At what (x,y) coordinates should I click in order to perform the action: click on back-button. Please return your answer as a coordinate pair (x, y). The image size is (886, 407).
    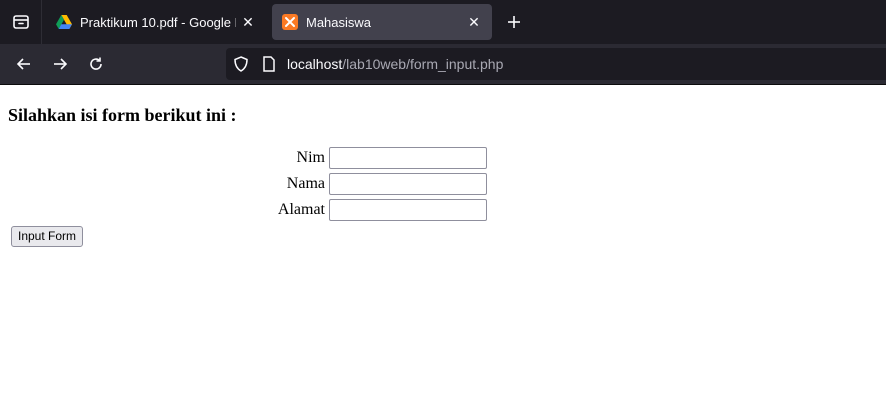
    Looking at the image, I should click on (24, 64).